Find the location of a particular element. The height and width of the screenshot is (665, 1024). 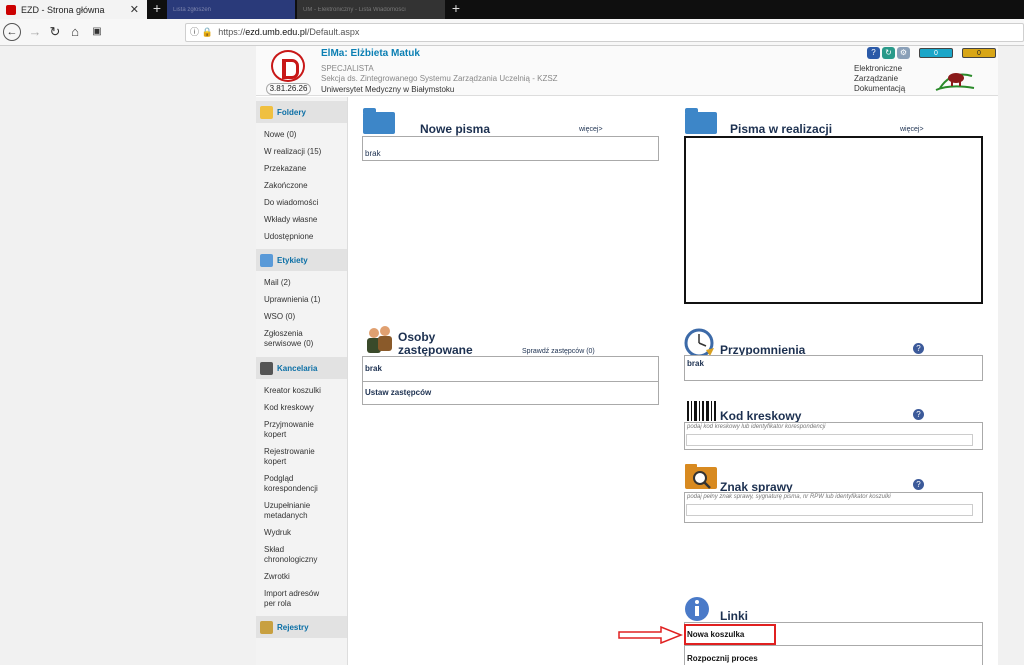

info-circle-icon is located at coordinates (697, 609).